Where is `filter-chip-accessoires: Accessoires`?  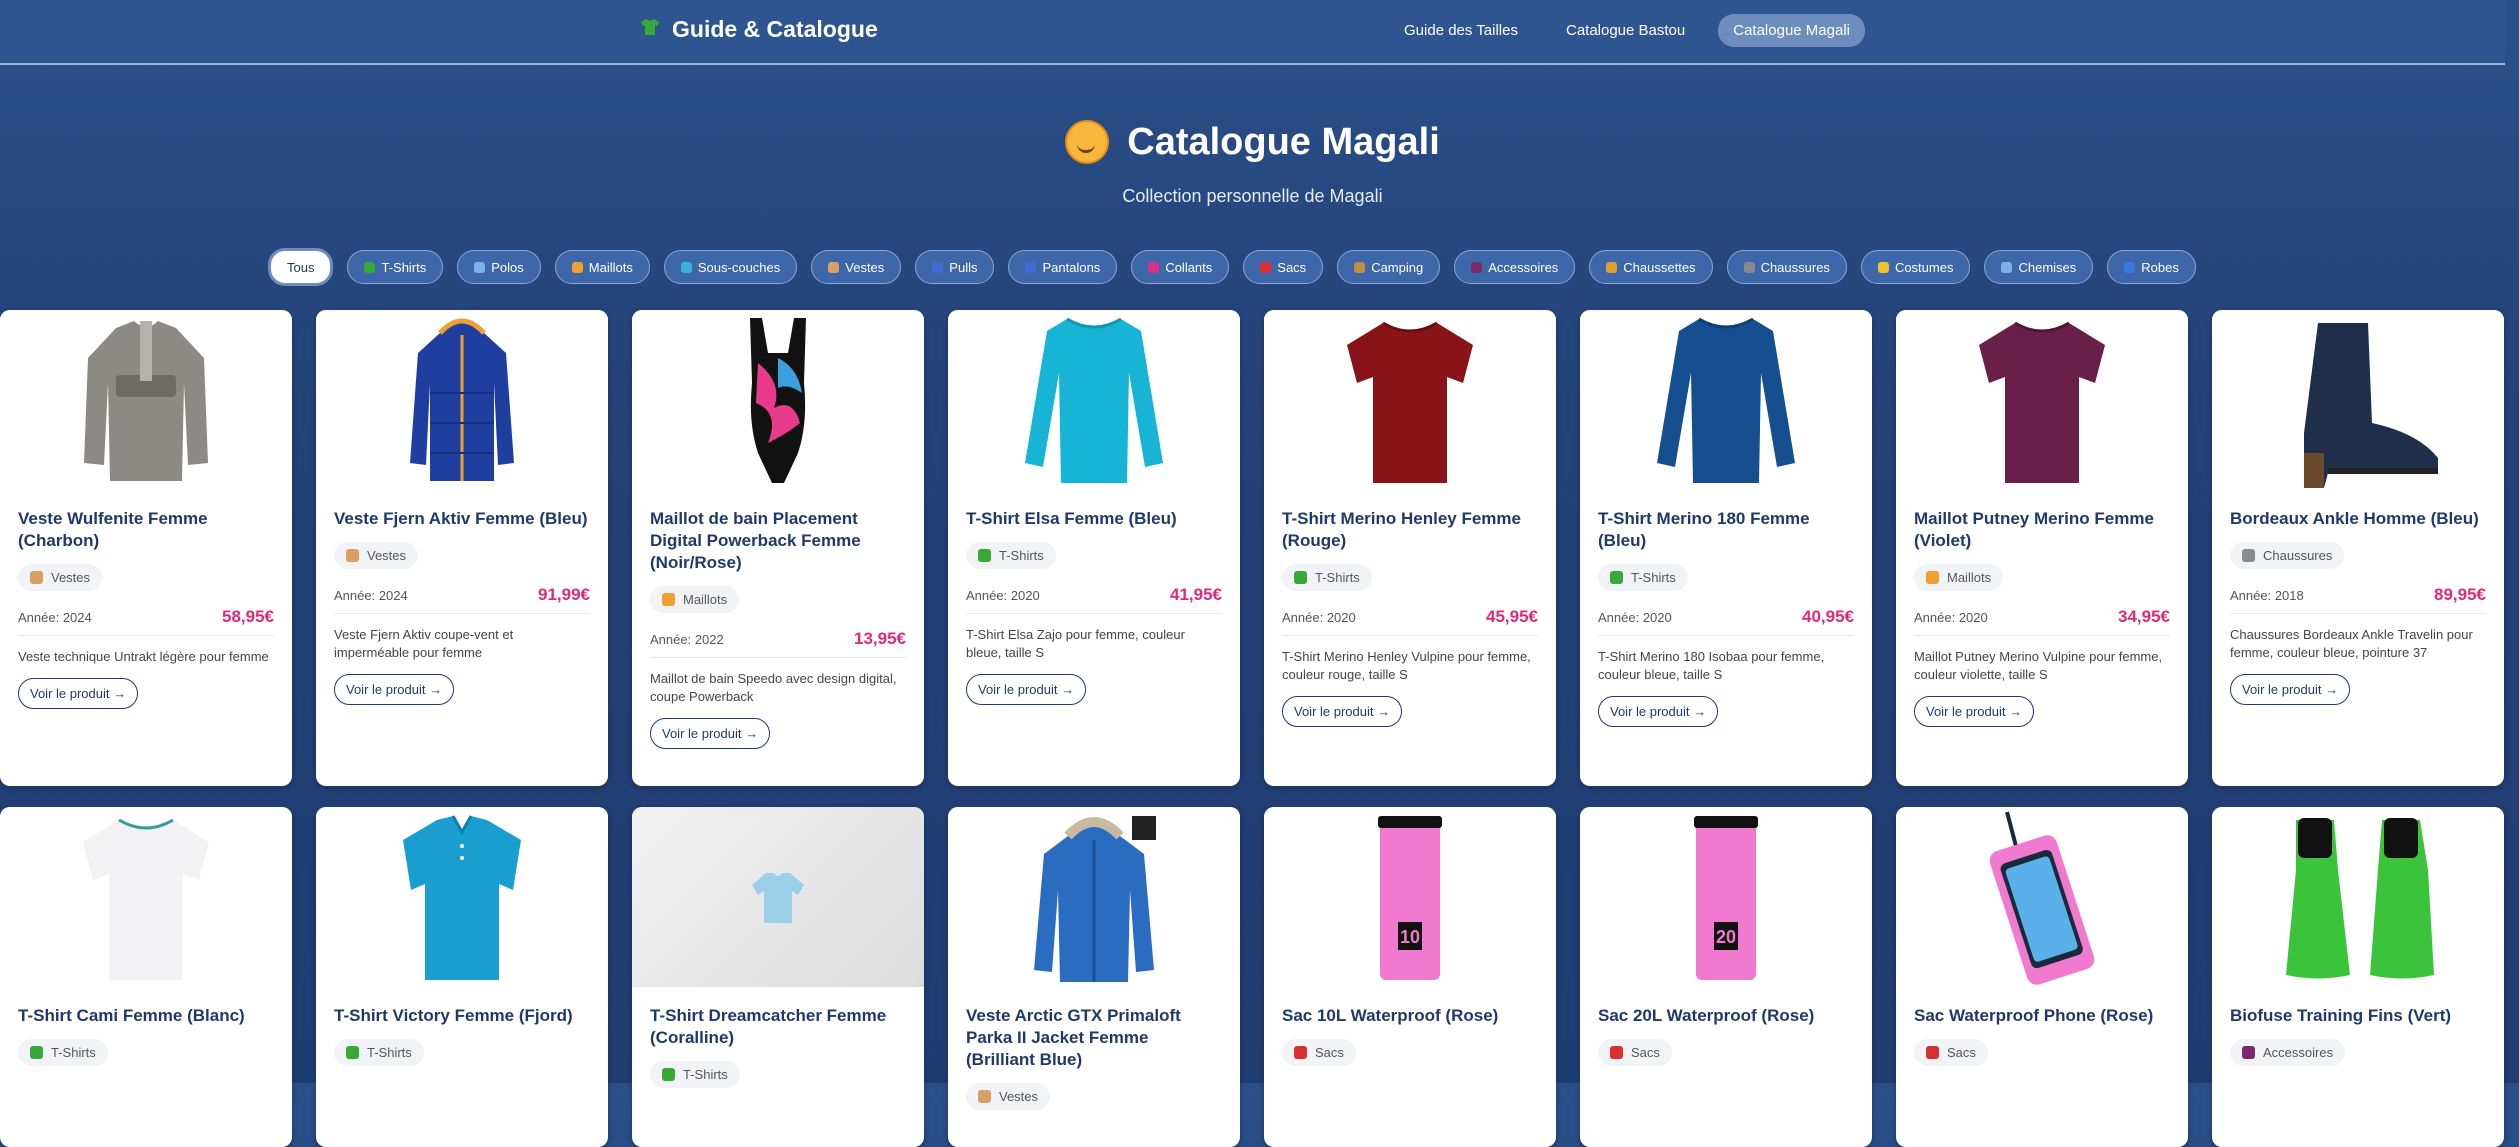 filter-chip-accessoires: Accessoires is located at coordinates (1515, 267).